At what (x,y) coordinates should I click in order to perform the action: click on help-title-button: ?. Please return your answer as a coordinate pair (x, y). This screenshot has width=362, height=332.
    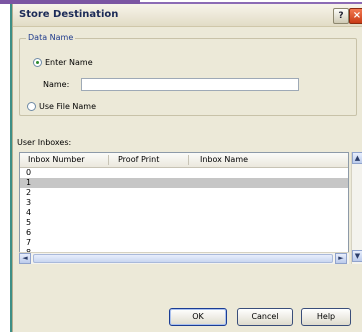
    Looking at the image, I should click on (341, 16).